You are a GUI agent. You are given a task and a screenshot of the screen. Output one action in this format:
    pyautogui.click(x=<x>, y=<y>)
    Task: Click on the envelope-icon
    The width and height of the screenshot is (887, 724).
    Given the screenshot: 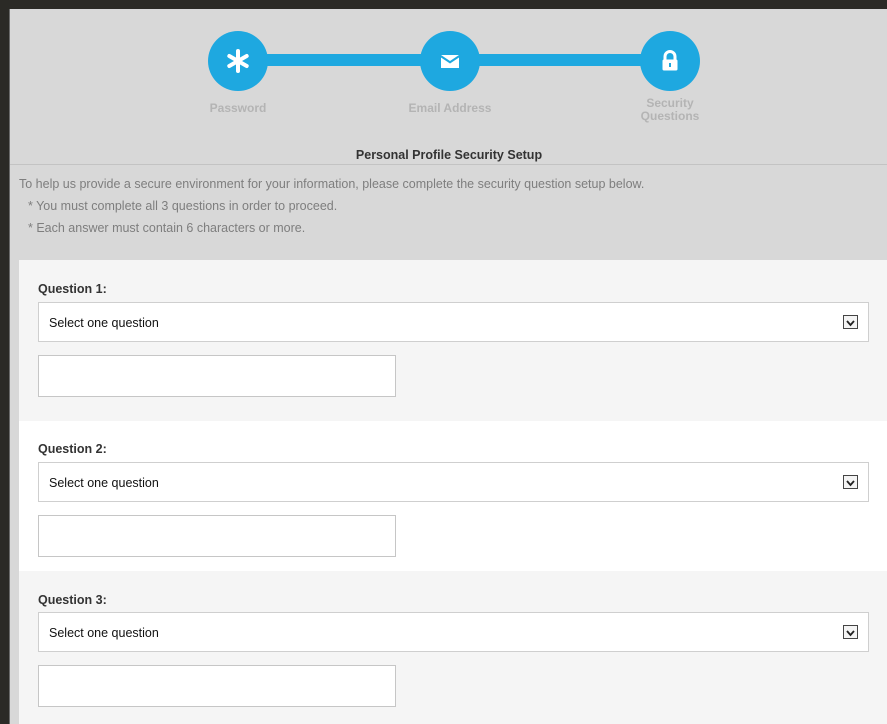 What is the action you would take?
    pyautogui.click(x=450, y=61)
    